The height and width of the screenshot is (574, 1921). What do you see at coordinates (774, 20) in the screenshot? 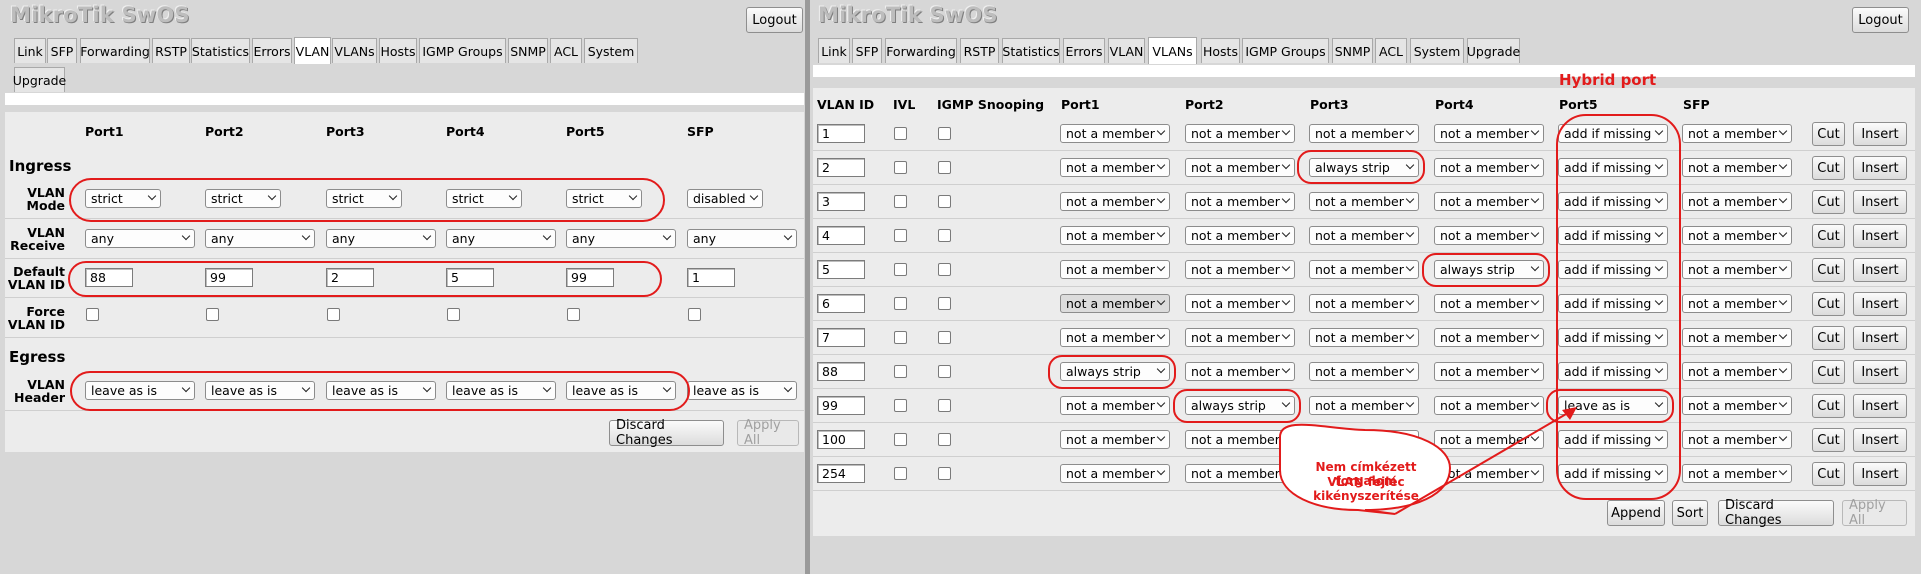
I see `logout-button: Logout` at bounding box center [774, 20].